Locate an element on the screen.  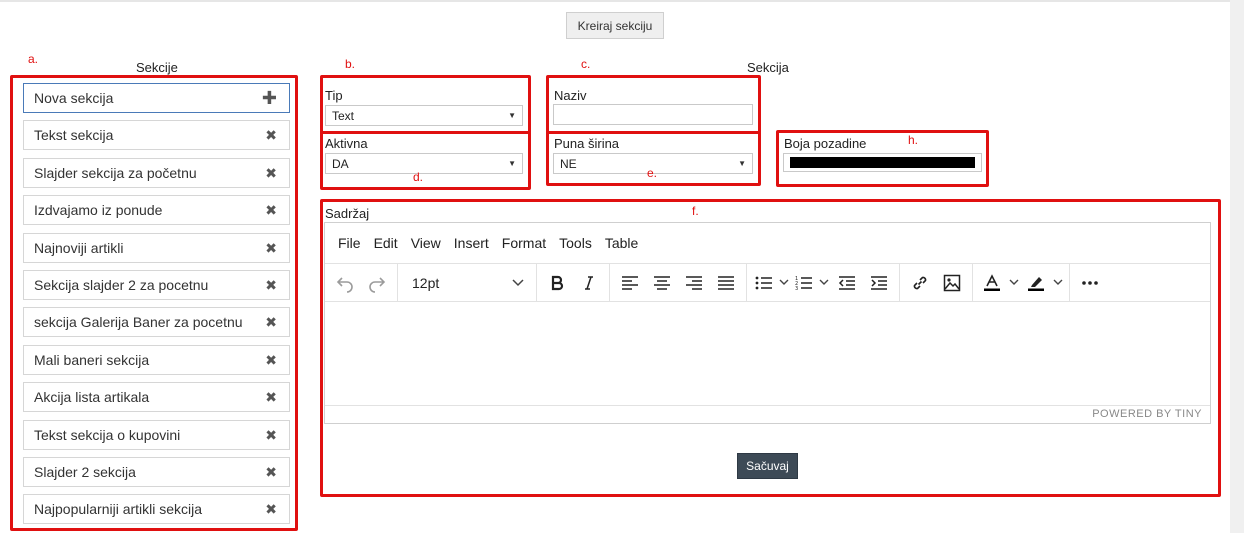
section-item-label: Slajder 2 sekcija is located at coordinates (85, 472).